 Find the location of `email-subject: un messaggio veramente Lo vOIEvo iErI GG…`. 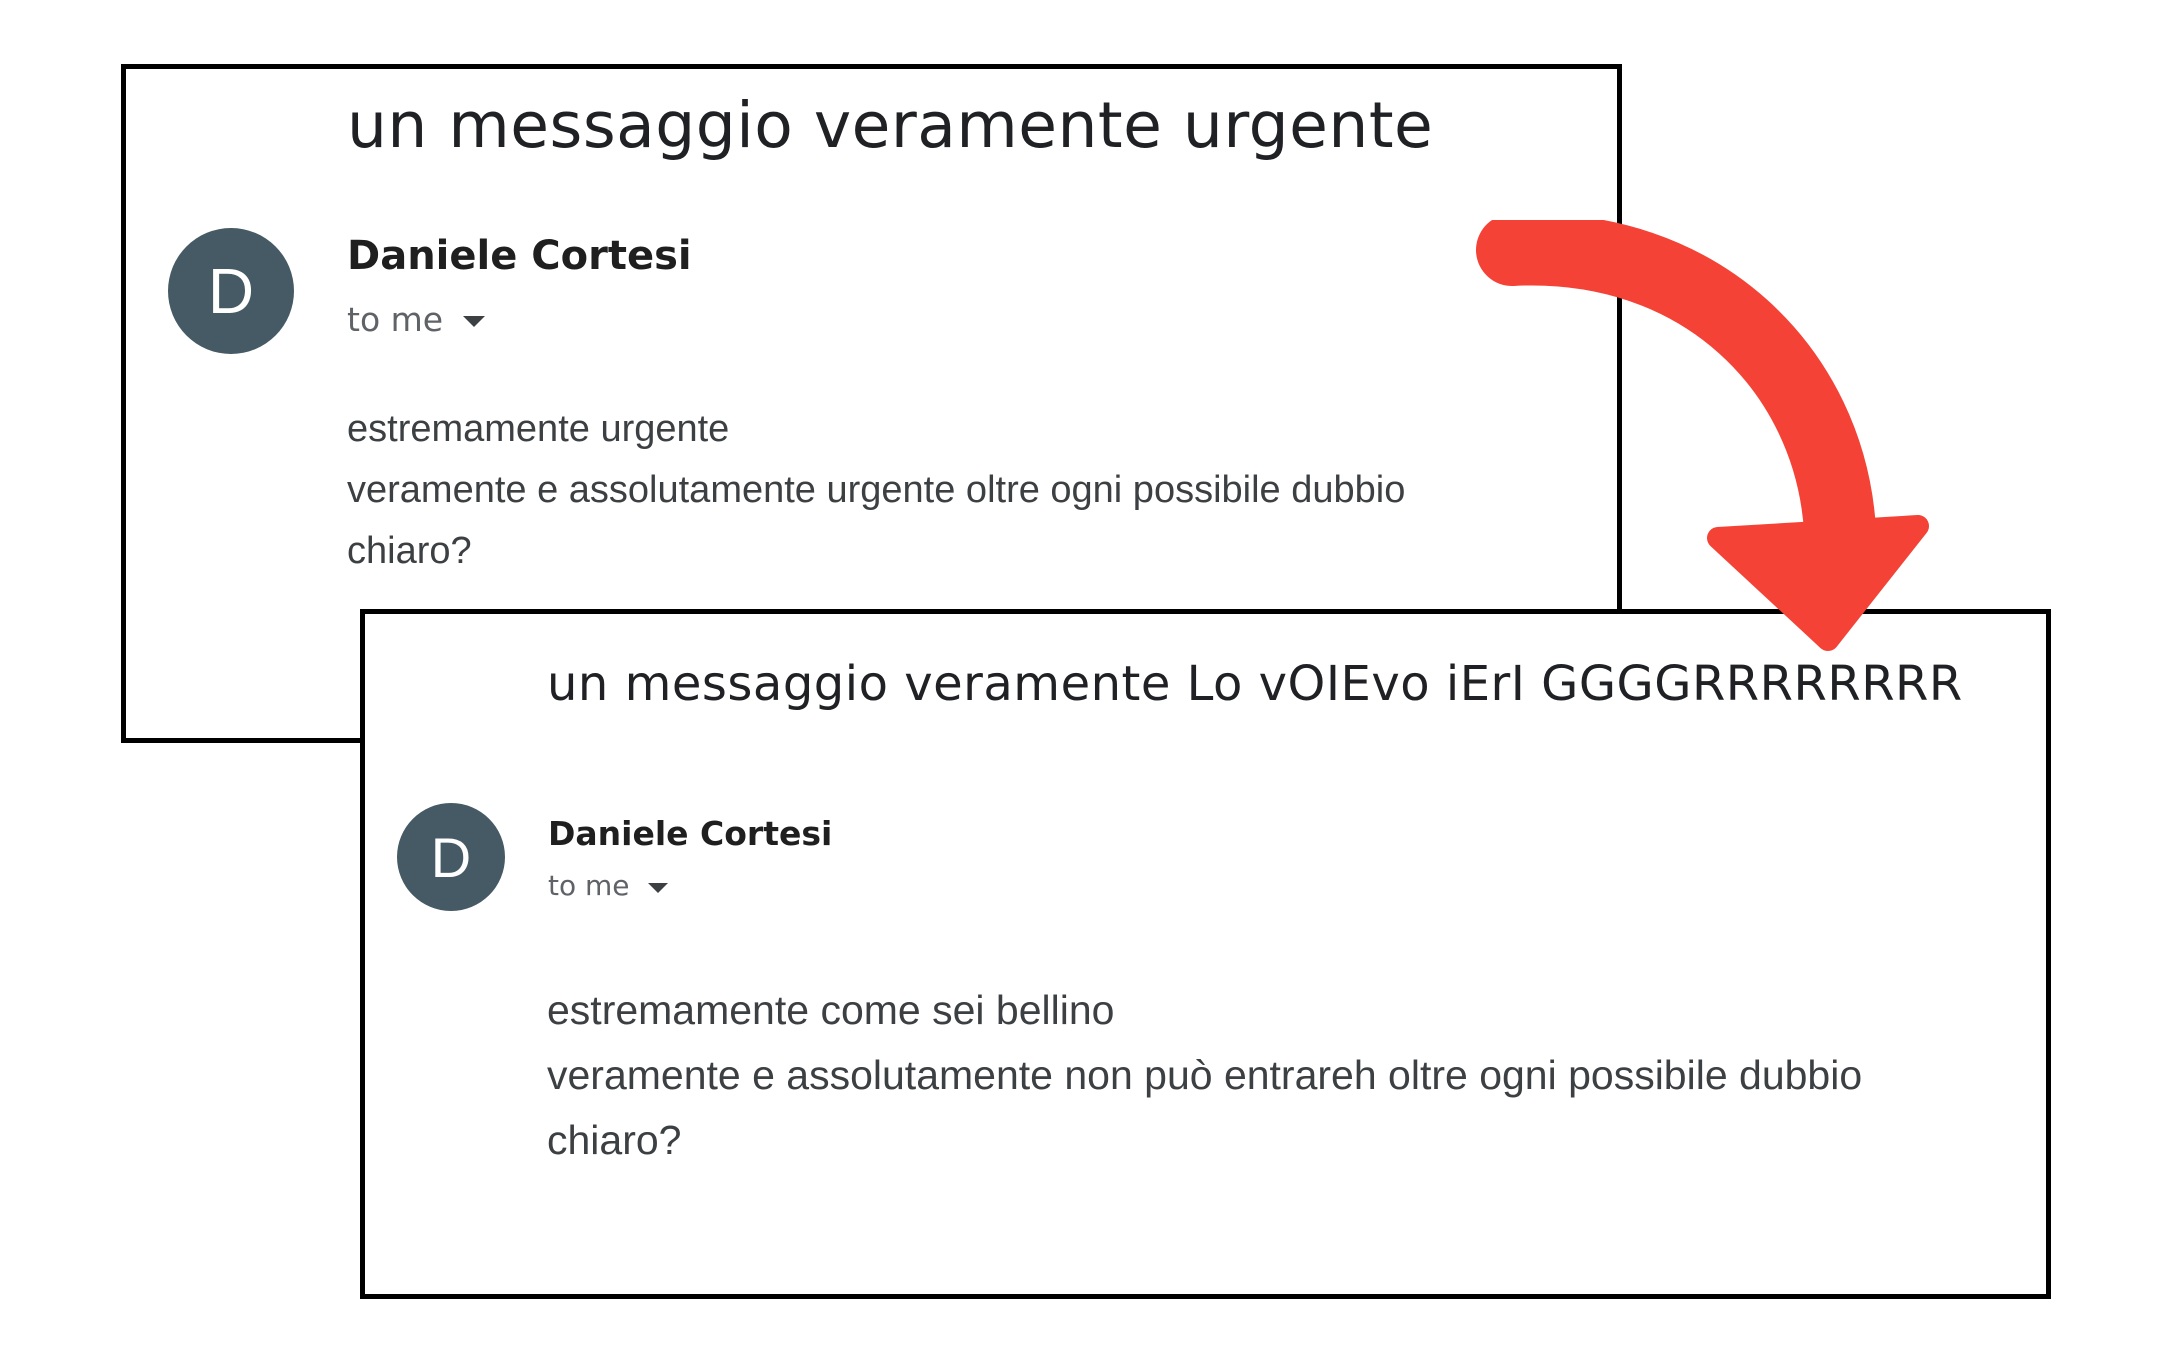

email-subject: un messaggio veramente Lo vOIEvo iErI GG… is located at coordinates (1255, 684).